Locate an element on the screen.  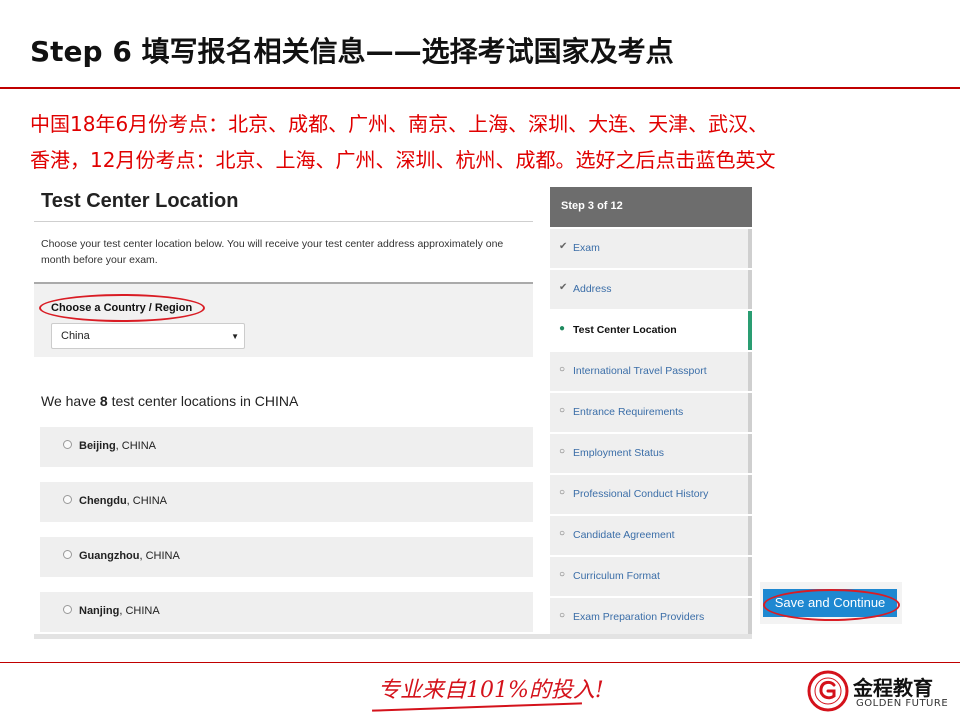
step-item-exam-preparation-providers: ○ Exam Preparation Providers is located at coordinates (651, 617).